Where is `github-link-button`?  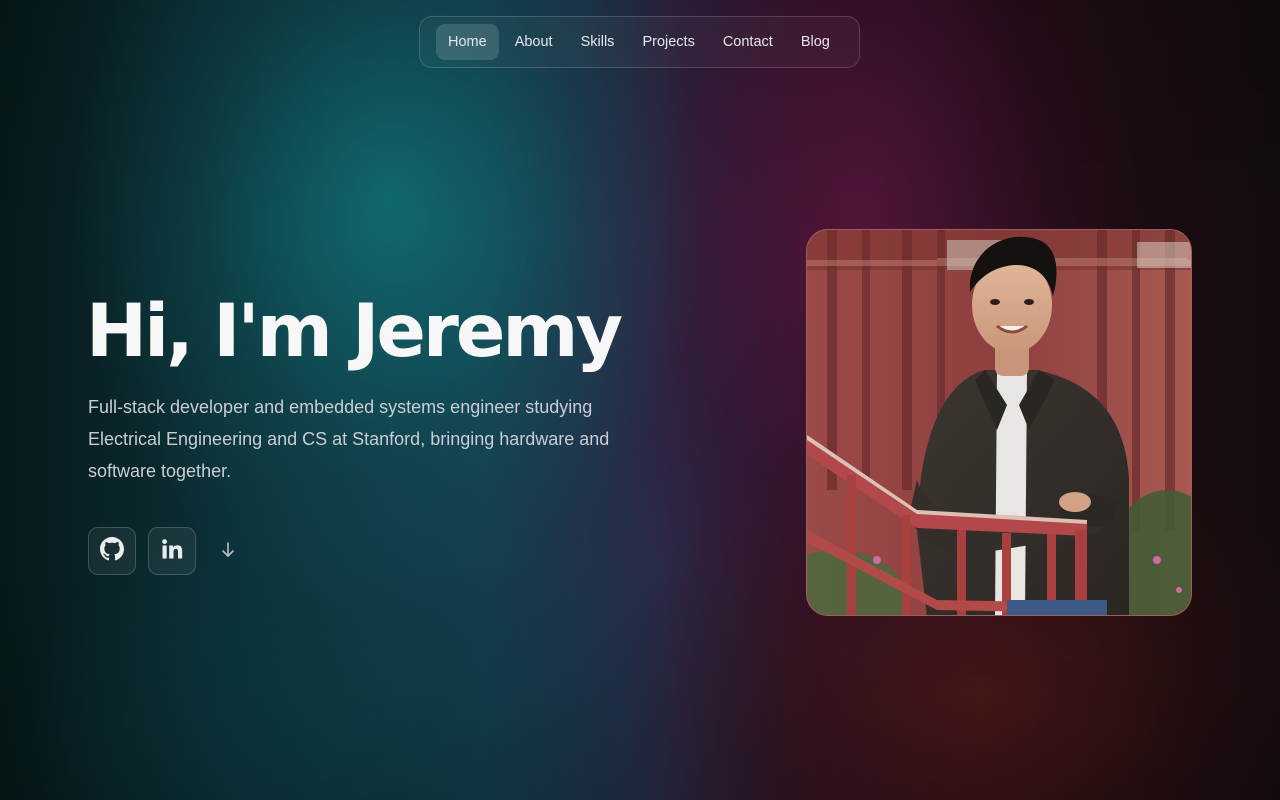 github-link-button is located at coordinates (112, 551).